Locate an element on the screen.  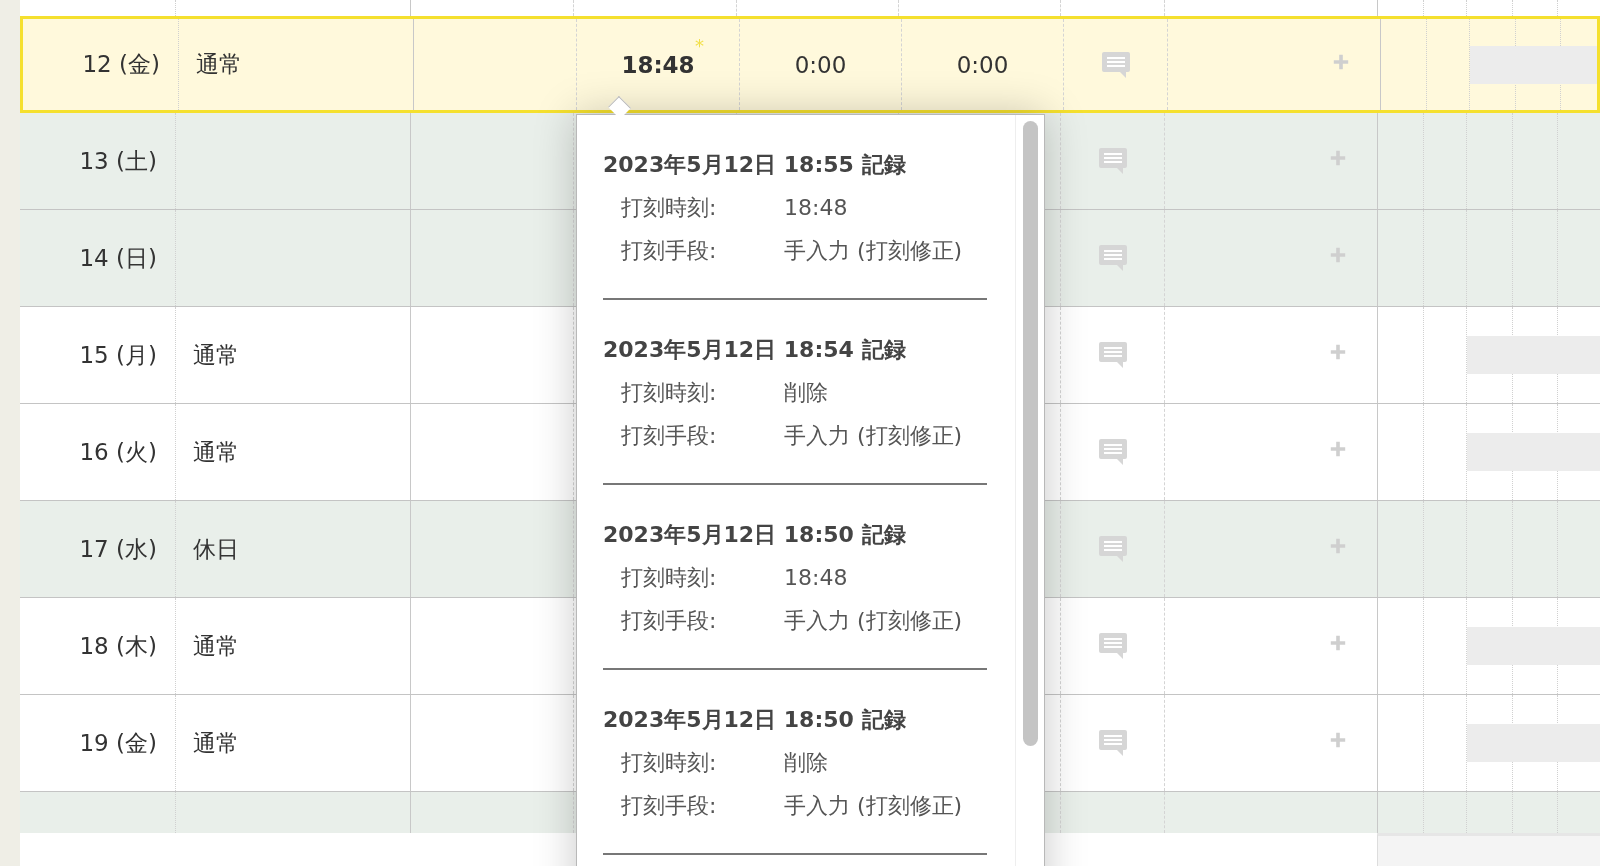
edited-mark: * is located at coordinates (699, 45).